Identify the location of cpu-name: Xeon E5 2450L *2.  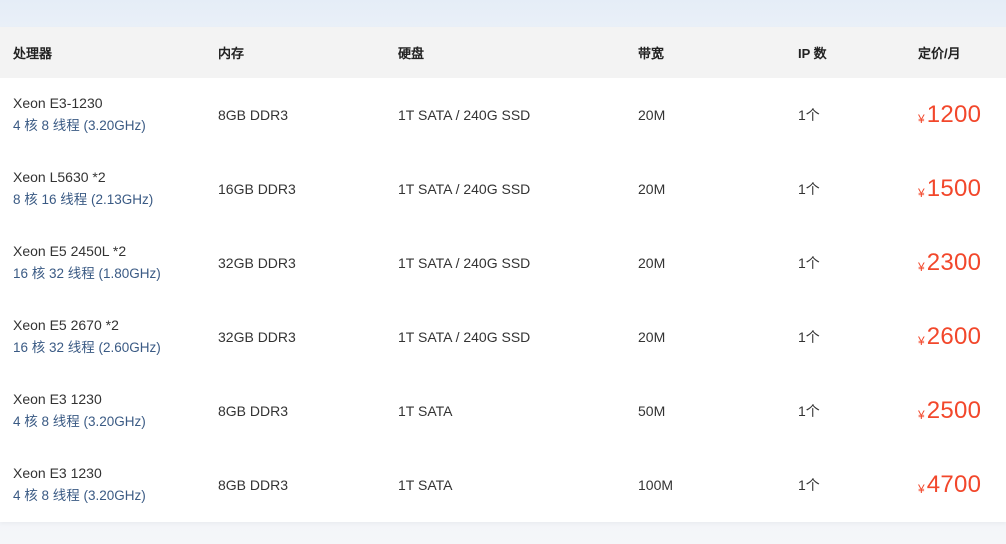
(70, 250).